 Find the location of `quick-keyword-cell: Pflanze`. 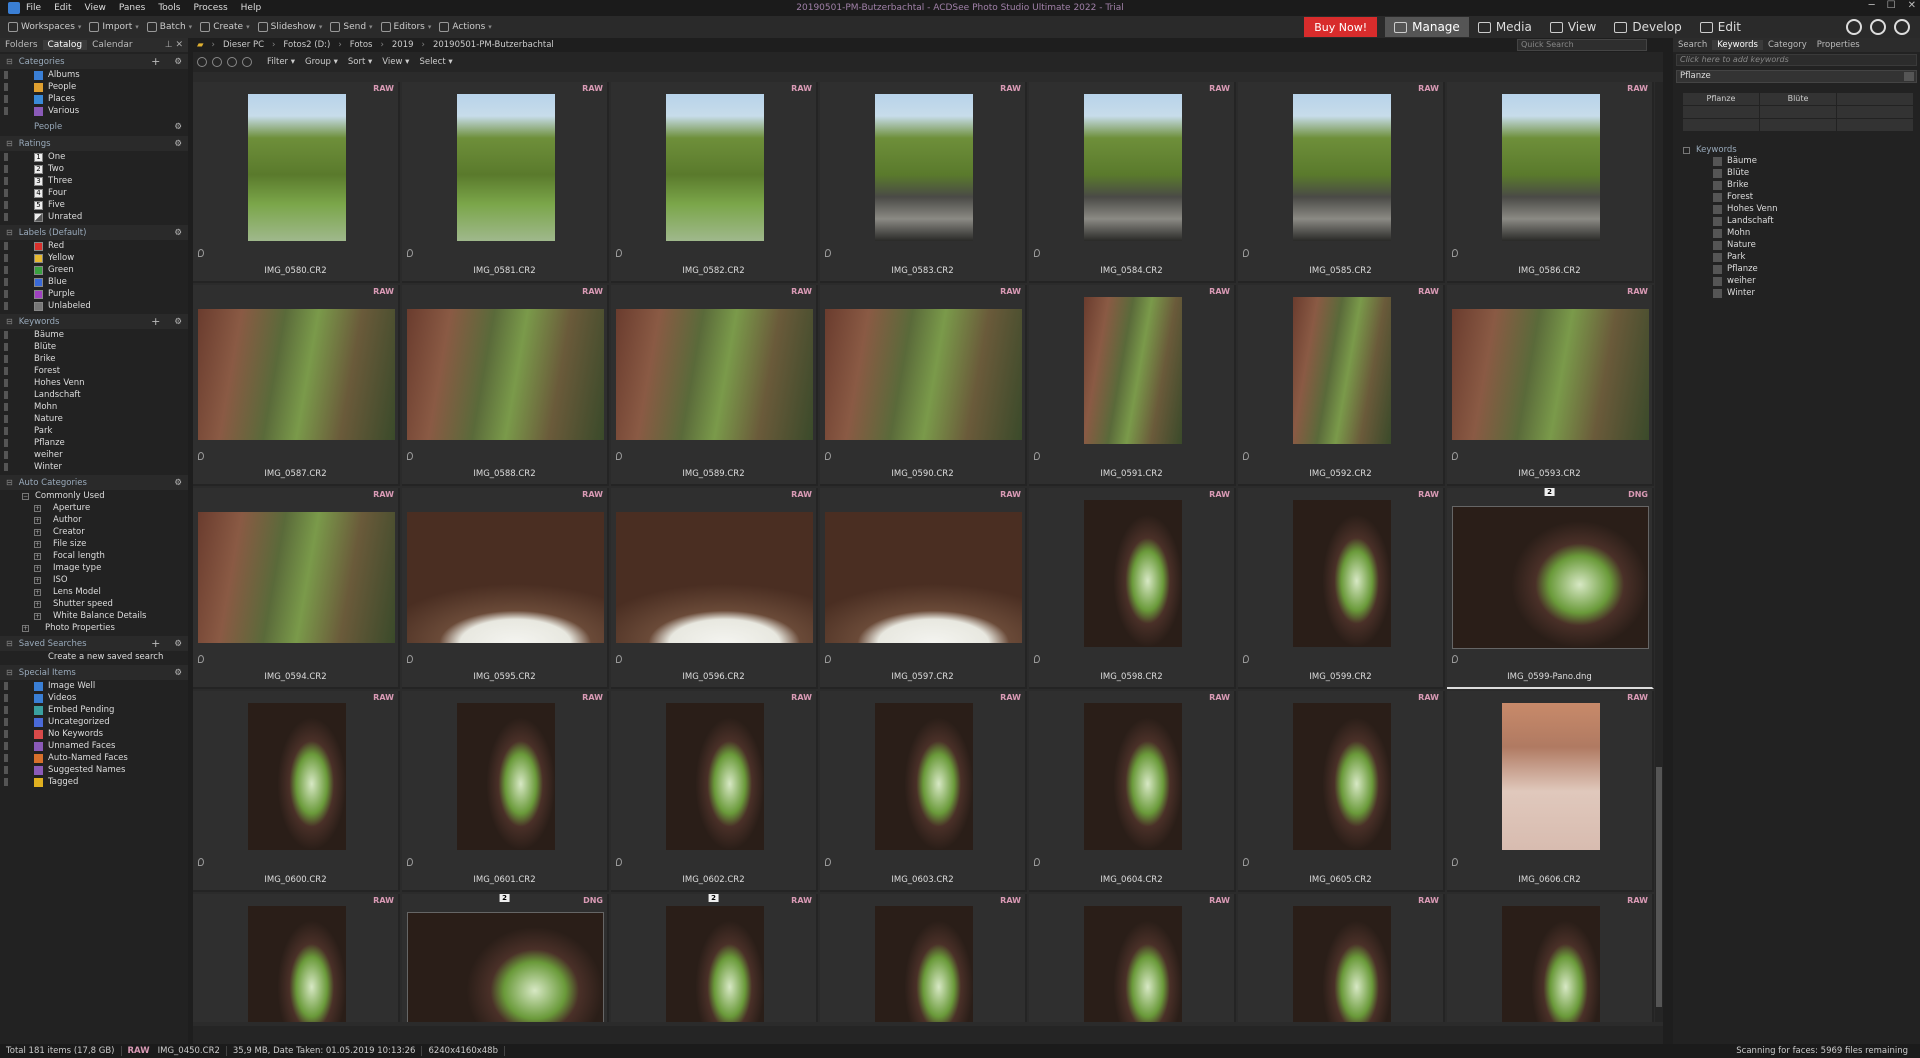

quick-keyword-cell: Pflanze is located at coordinates (1721, 99).